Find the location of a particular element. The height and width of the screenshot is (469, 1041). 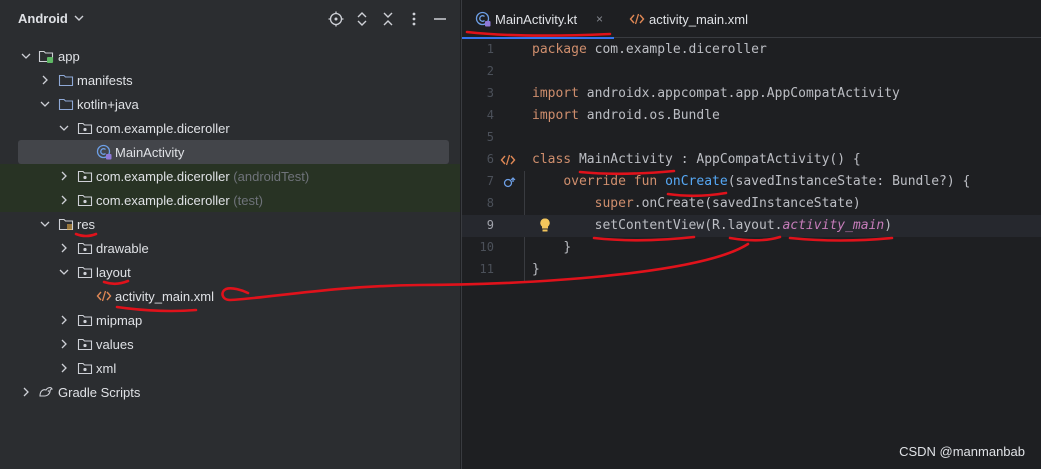

tree-item-label: app is located at coordinates (69, 56).